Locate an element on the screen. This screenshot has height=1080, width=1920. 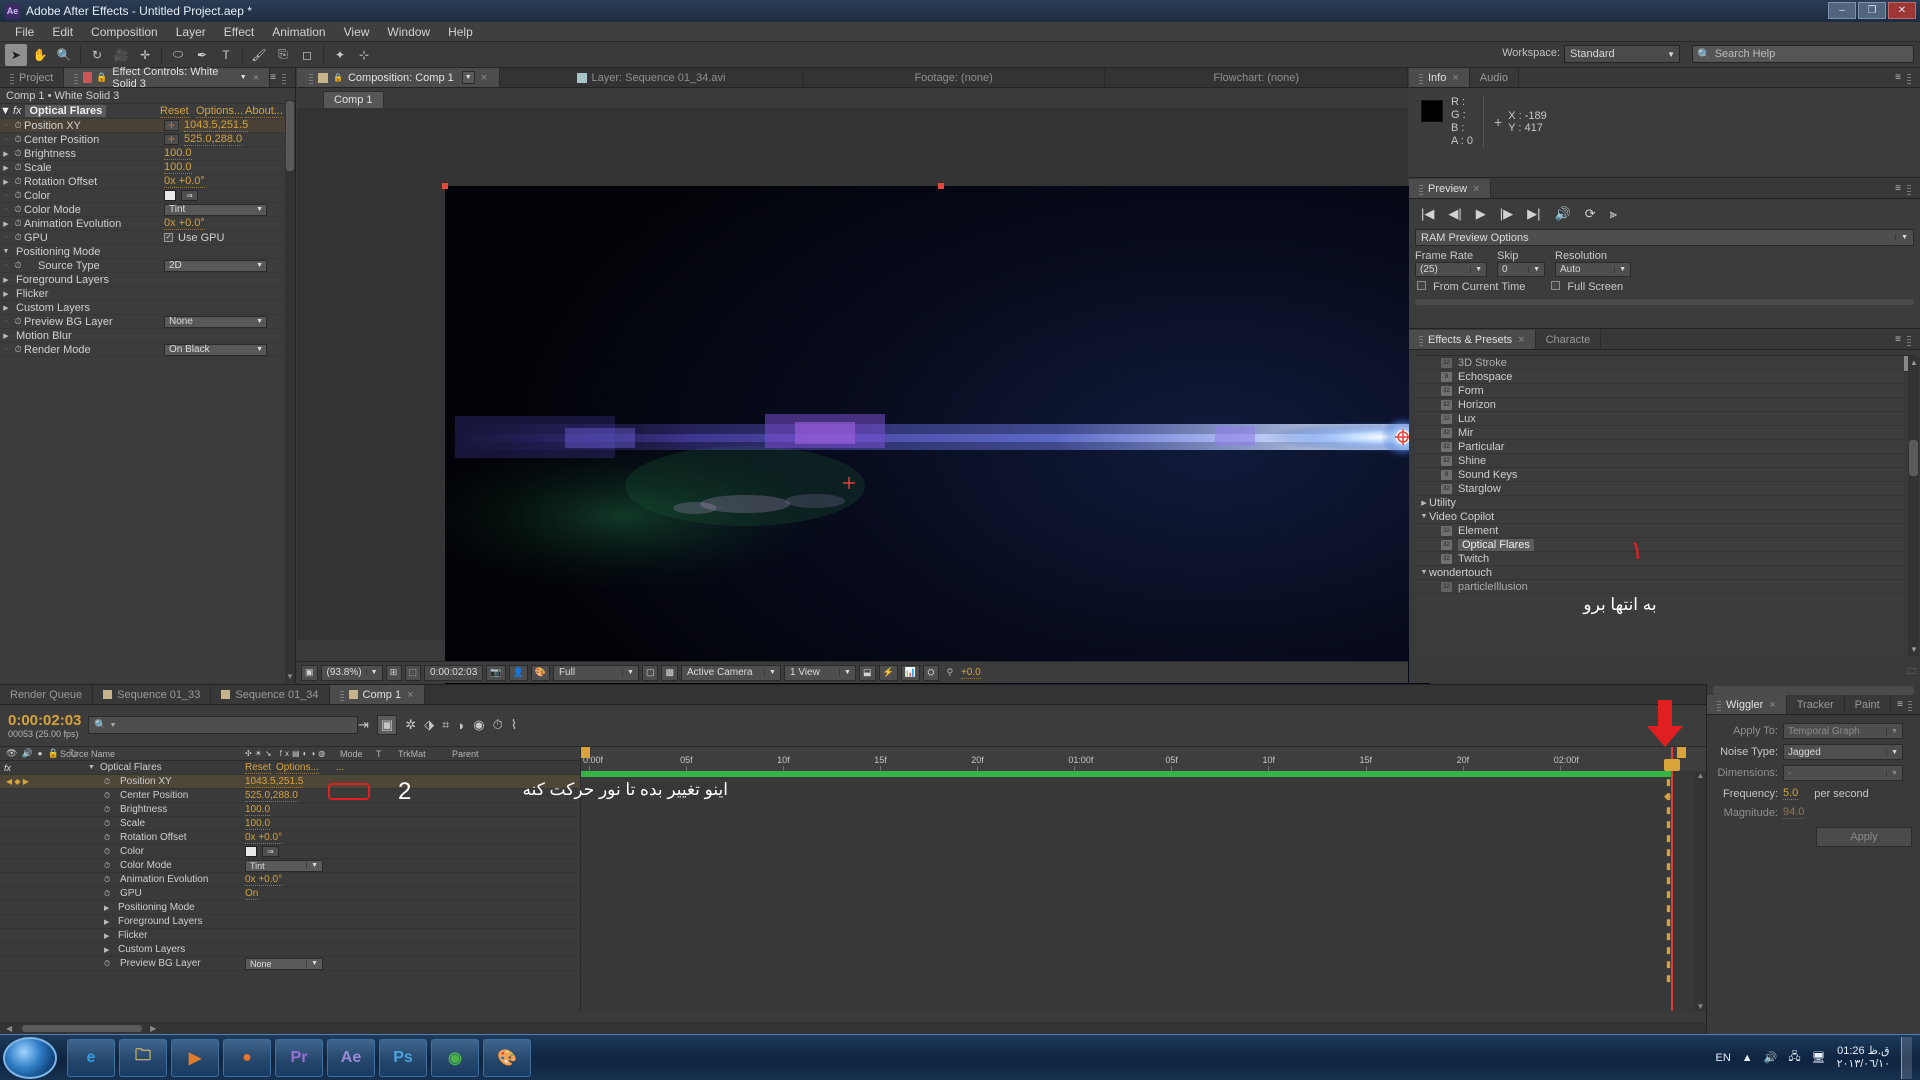
effect-list-item: ▼ wondertouch is located at coordinates (1659, 573).